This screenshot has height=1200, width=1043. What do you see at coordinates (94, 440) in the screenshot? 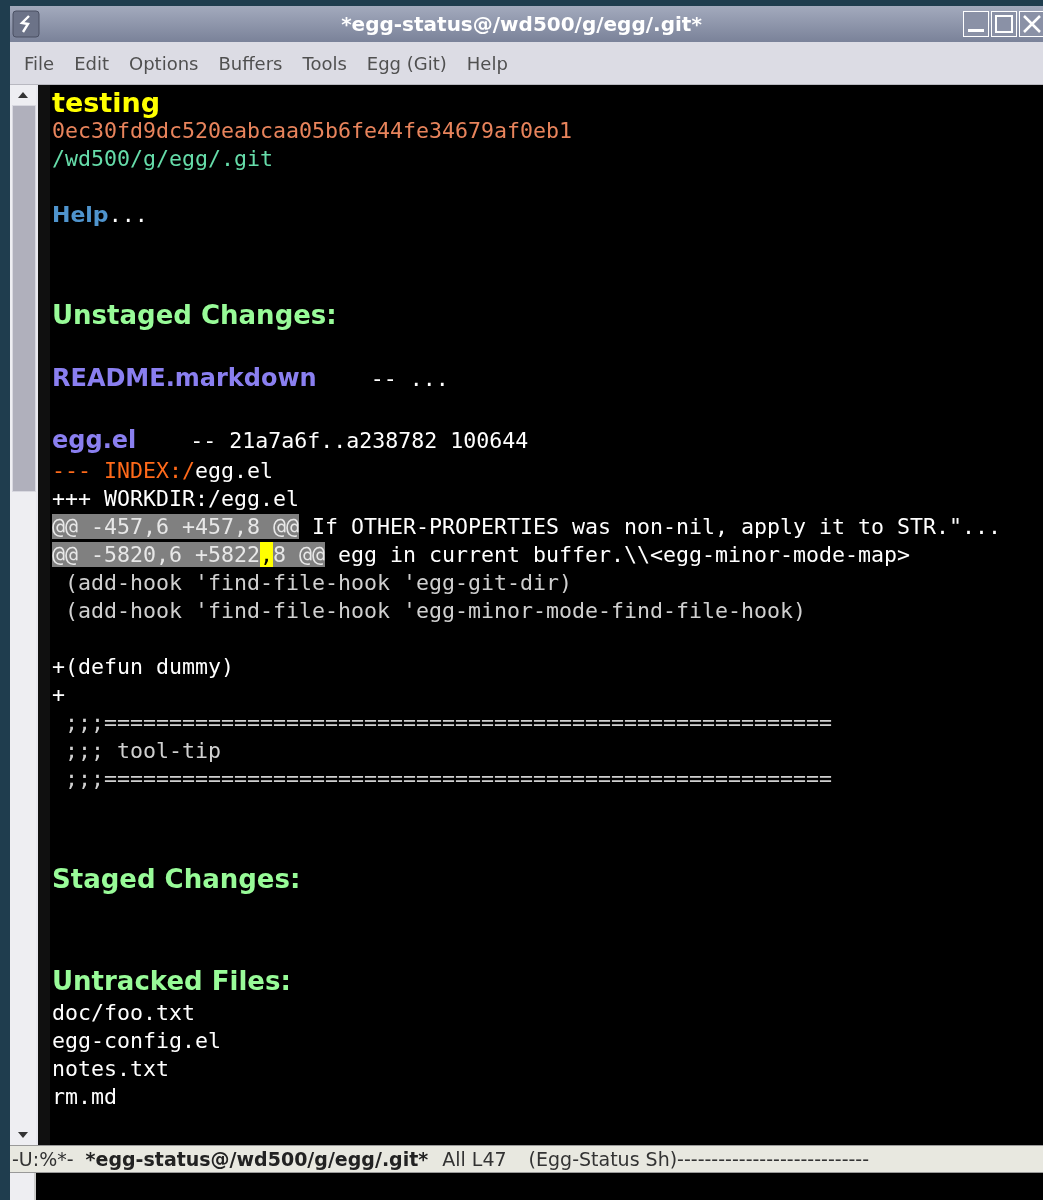
I see `file-name: egg.el` at bounding box center [94, 440].